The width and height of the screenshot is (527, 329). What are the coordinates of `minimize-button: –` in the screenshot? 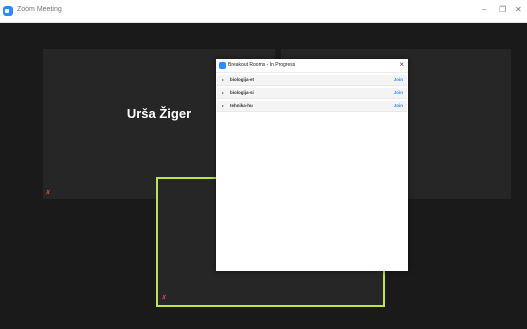 It's located at (484, 10).